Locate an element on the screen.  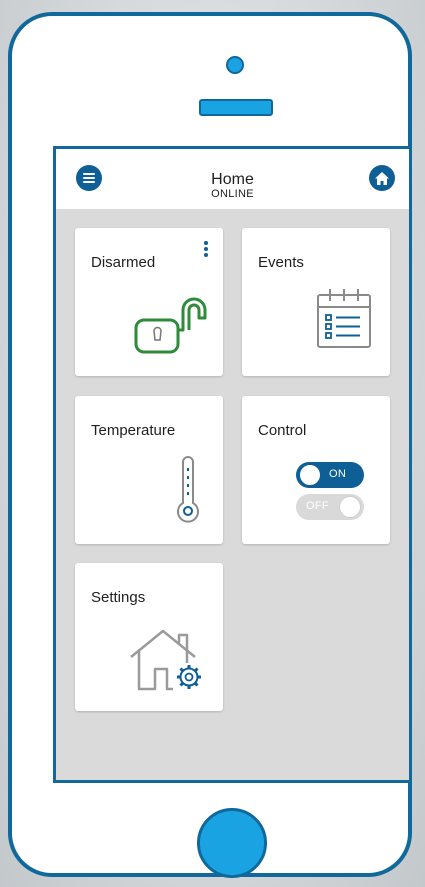
house-icon is located at coordinates (382, 178).